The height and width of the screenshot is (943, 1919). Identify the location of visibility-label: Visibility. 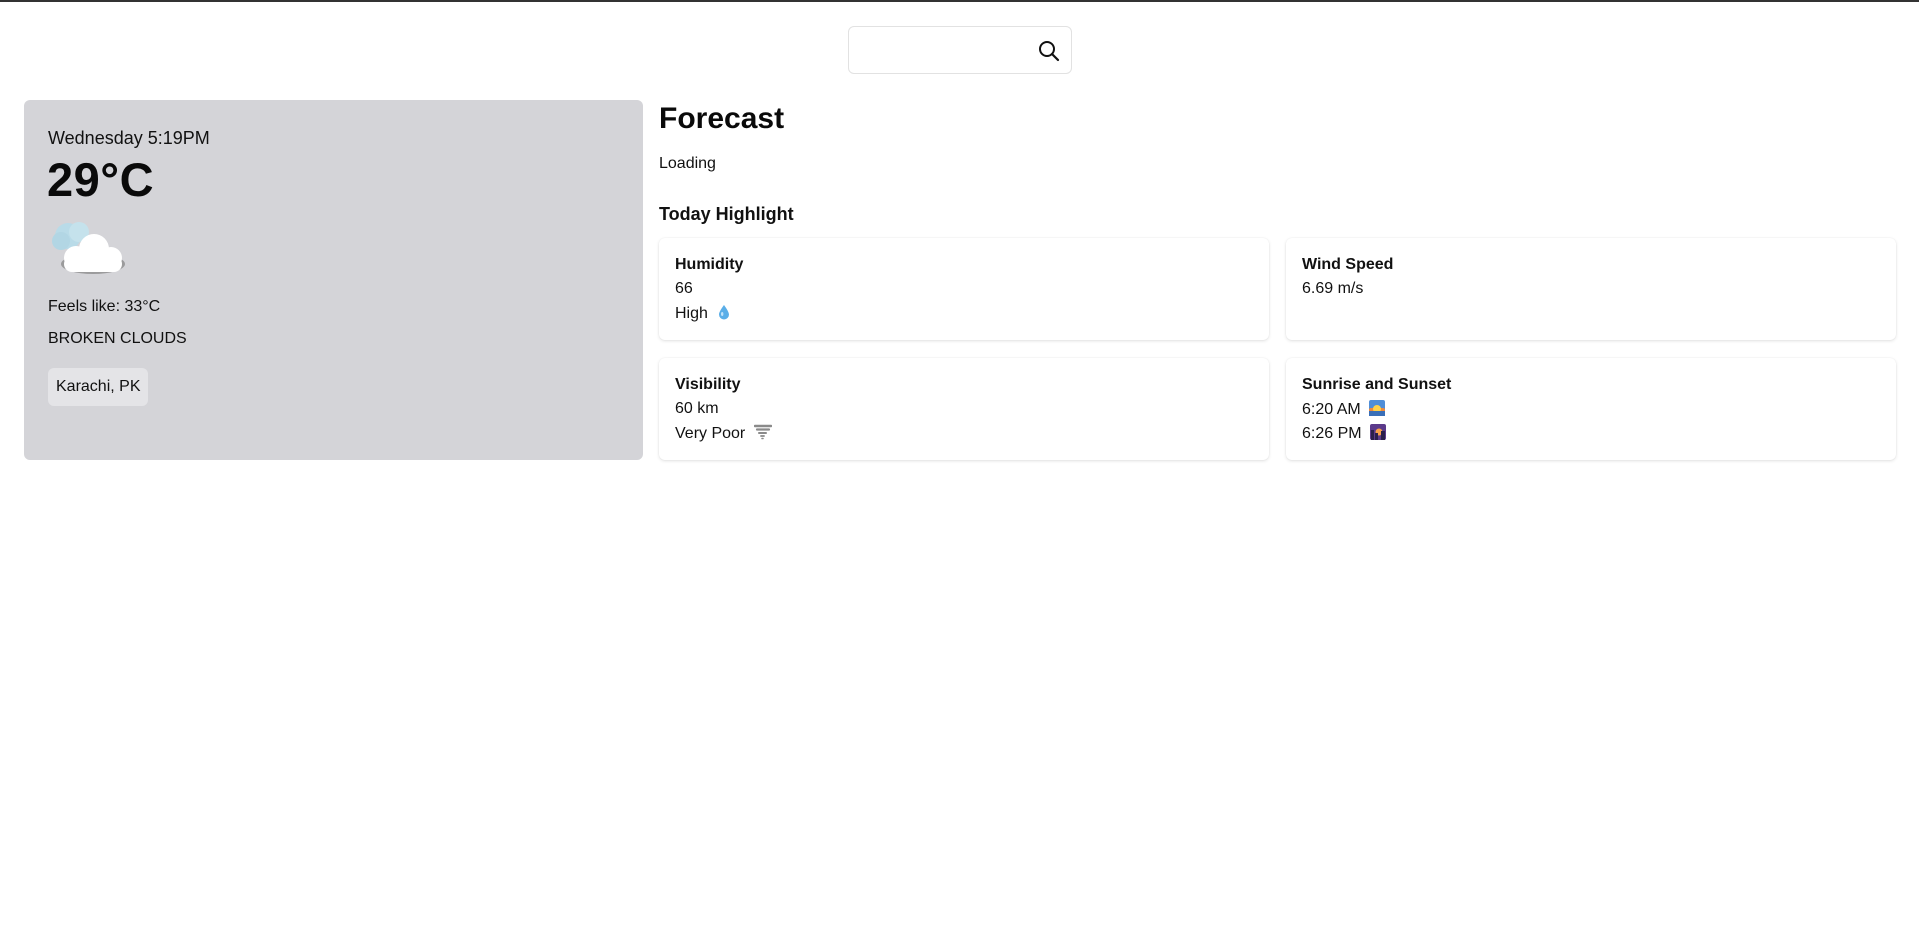
(708, 384).